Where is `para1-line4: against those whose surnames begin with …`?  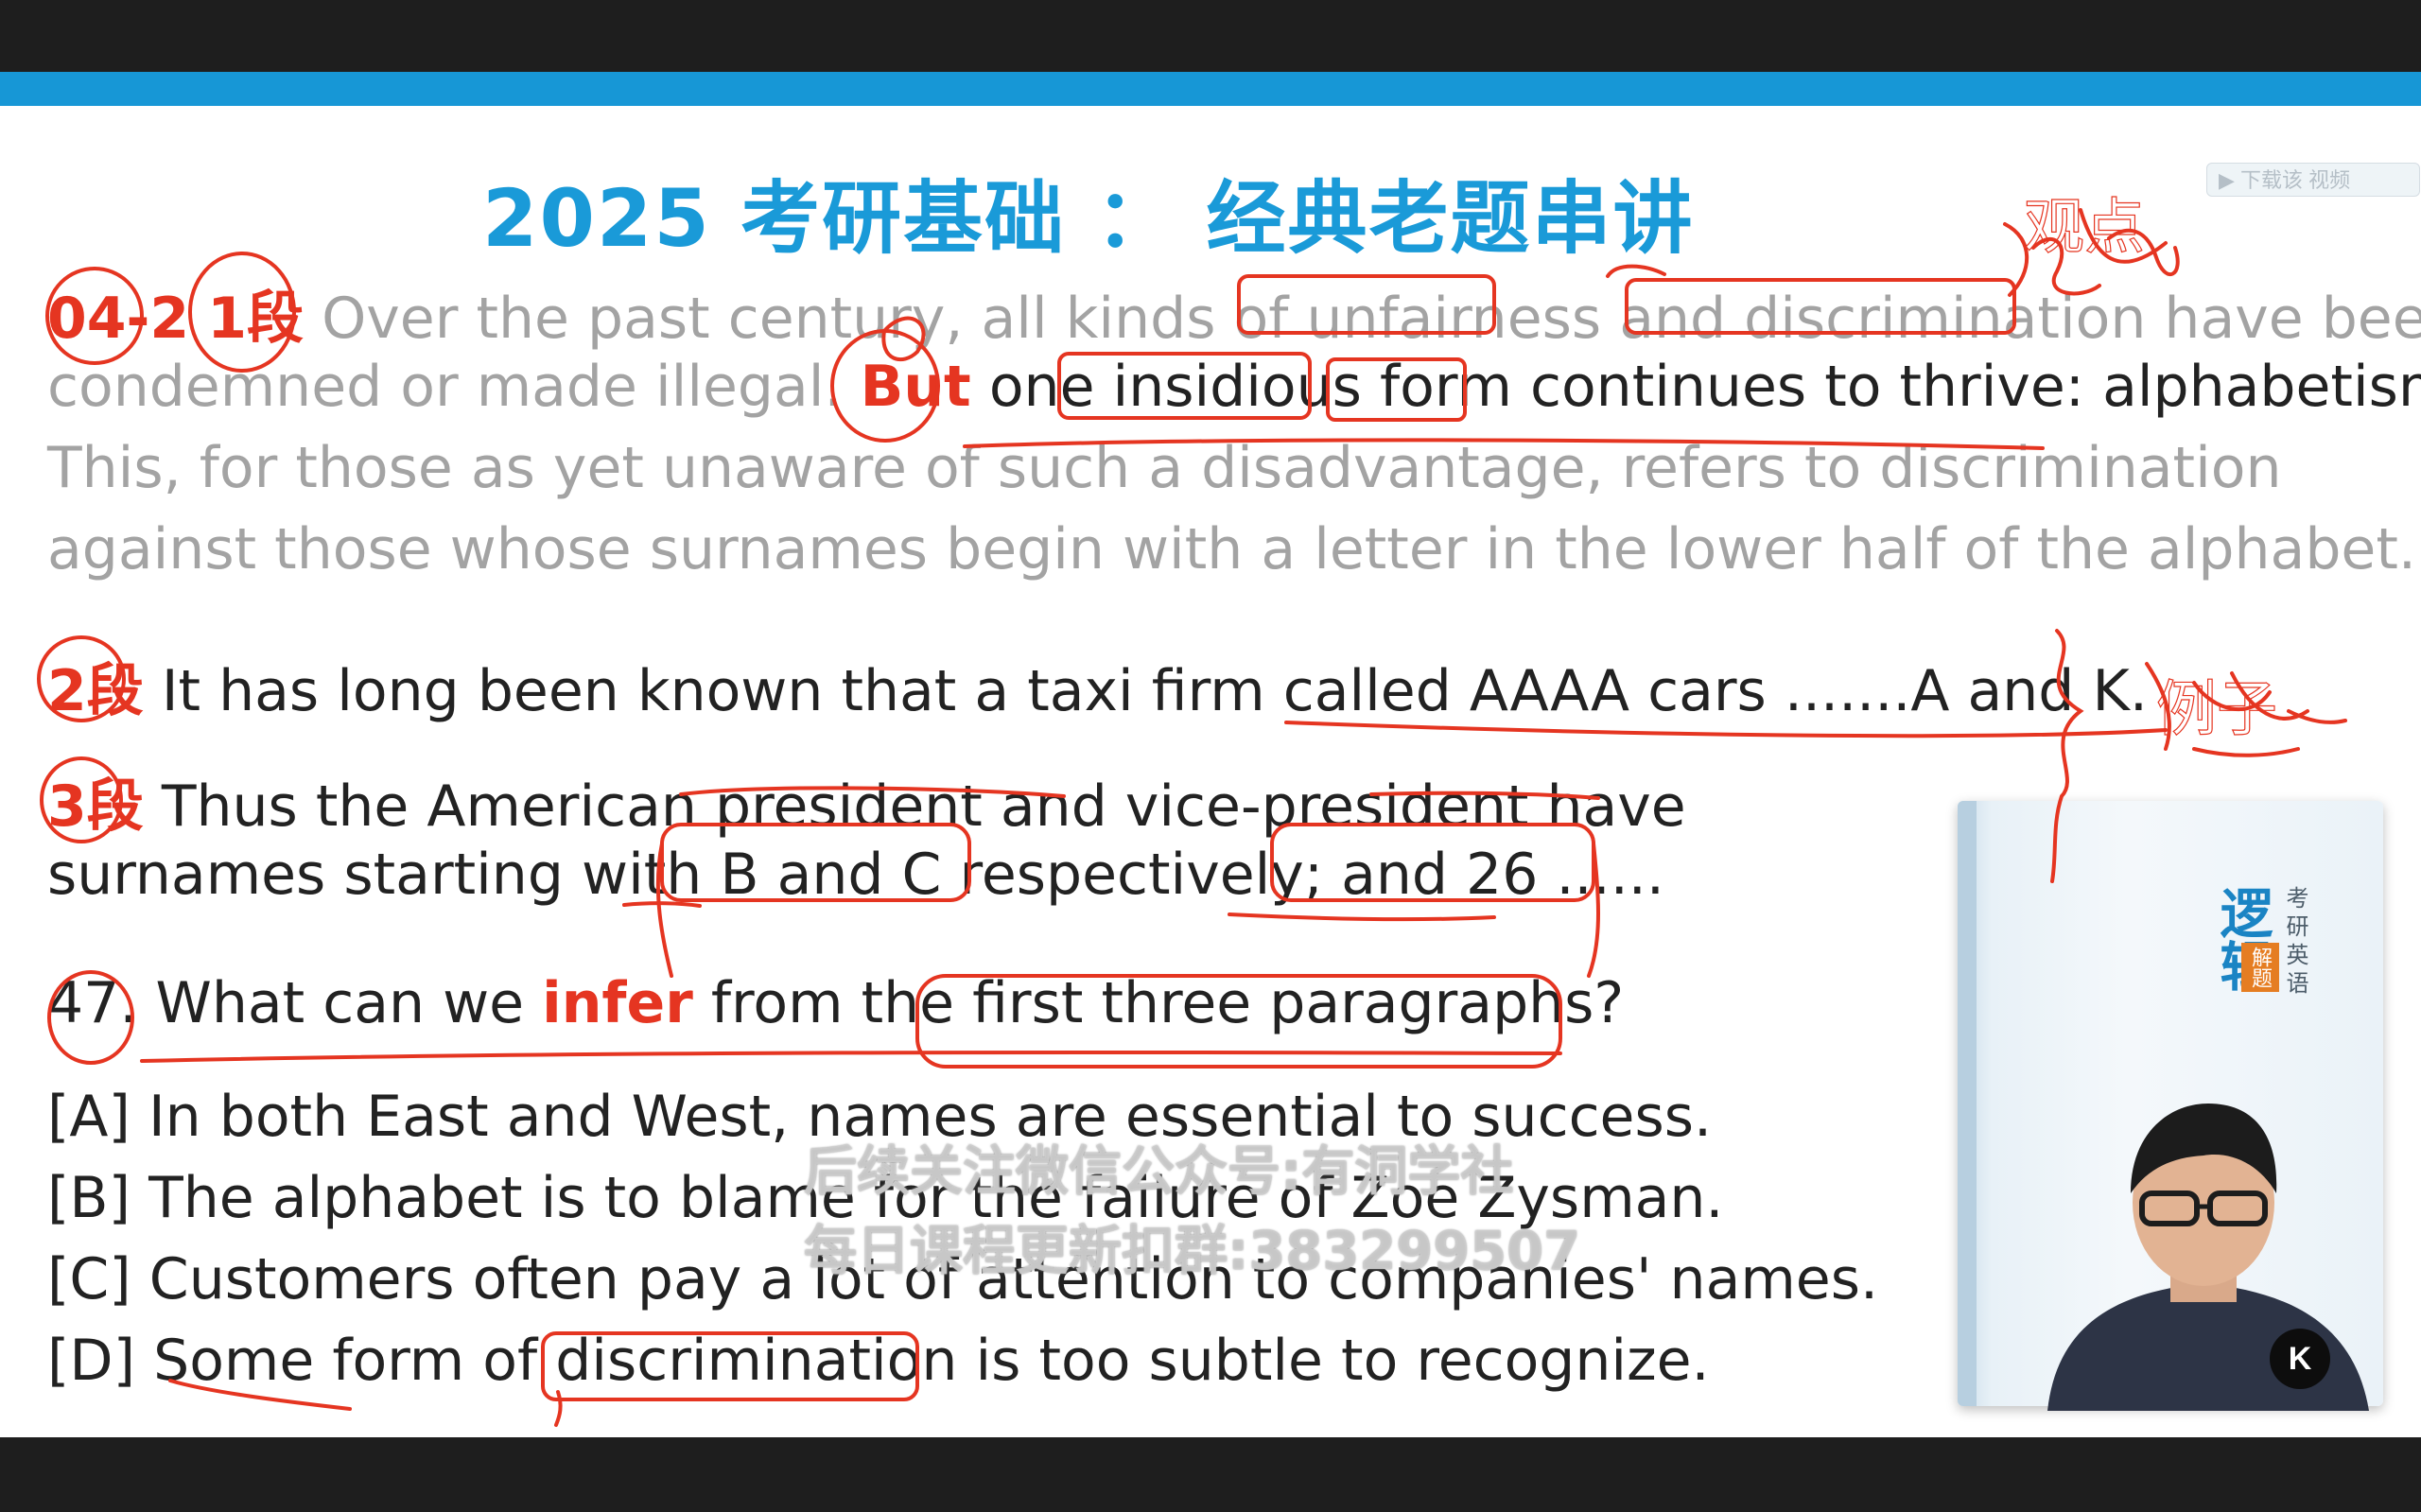 para1-line4: against those whose surnames begin with … is located at coordinates (1231, 549).